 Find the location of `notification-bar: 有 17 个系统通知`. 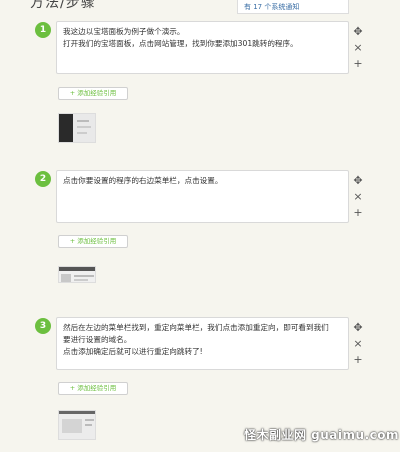

notification-bar: 有 17 个系统通知 is located at coordinates (293, 7).